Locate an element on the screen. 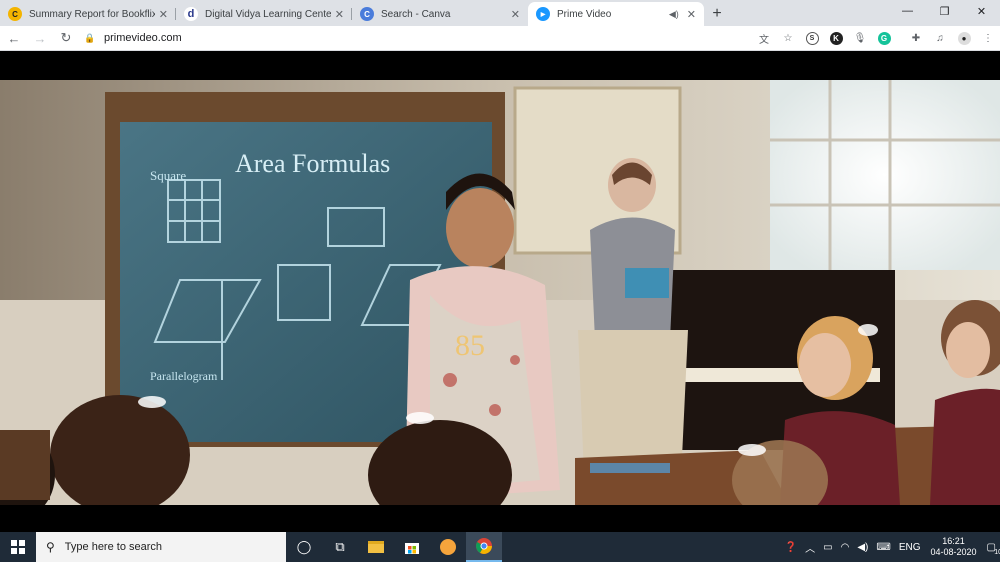 The image size is (1000, 562). tab-canva: C Search - Canva ✕ is located at coordinates (440, 14).